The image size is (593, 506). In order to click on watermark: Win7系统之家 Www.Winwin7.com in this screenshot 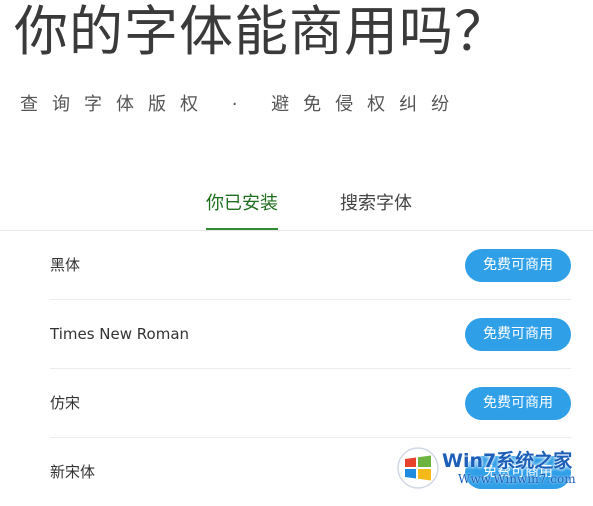, I will do `click(493, 468)`.